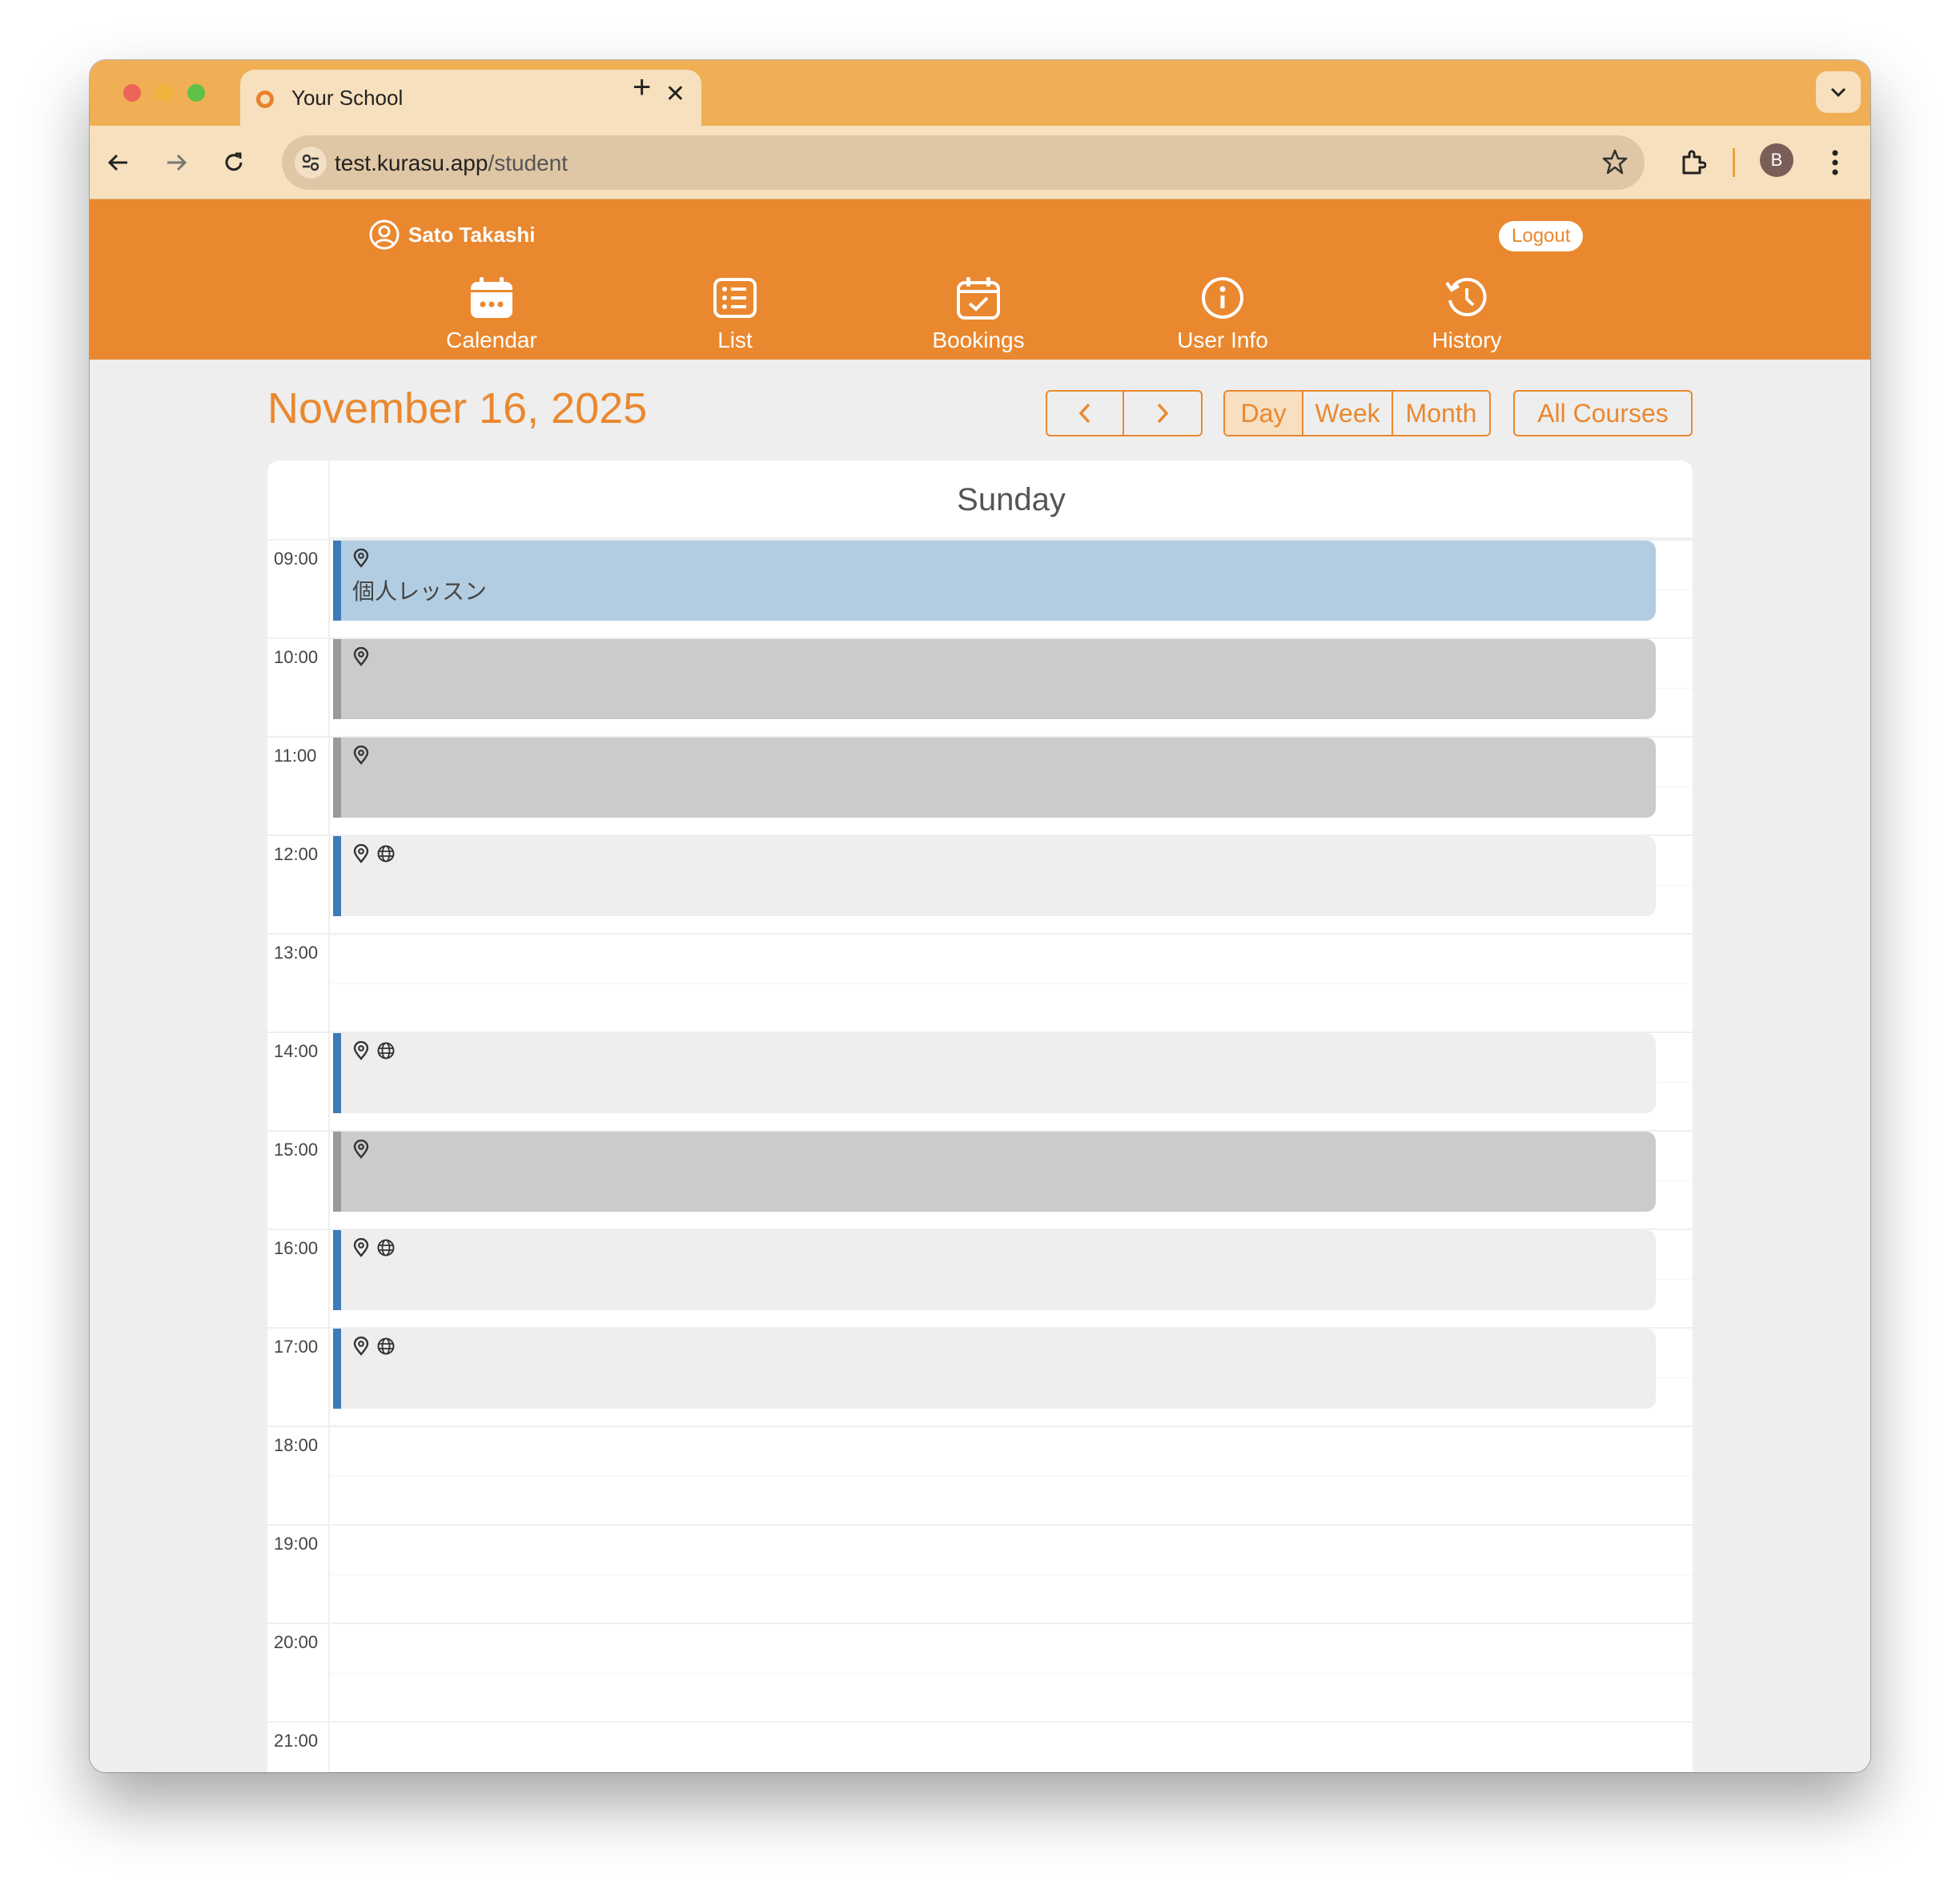 The height and width of the screenshot is (1890, 1960). I want to click on user-profile: Sato Takashi, so click(451, 235).